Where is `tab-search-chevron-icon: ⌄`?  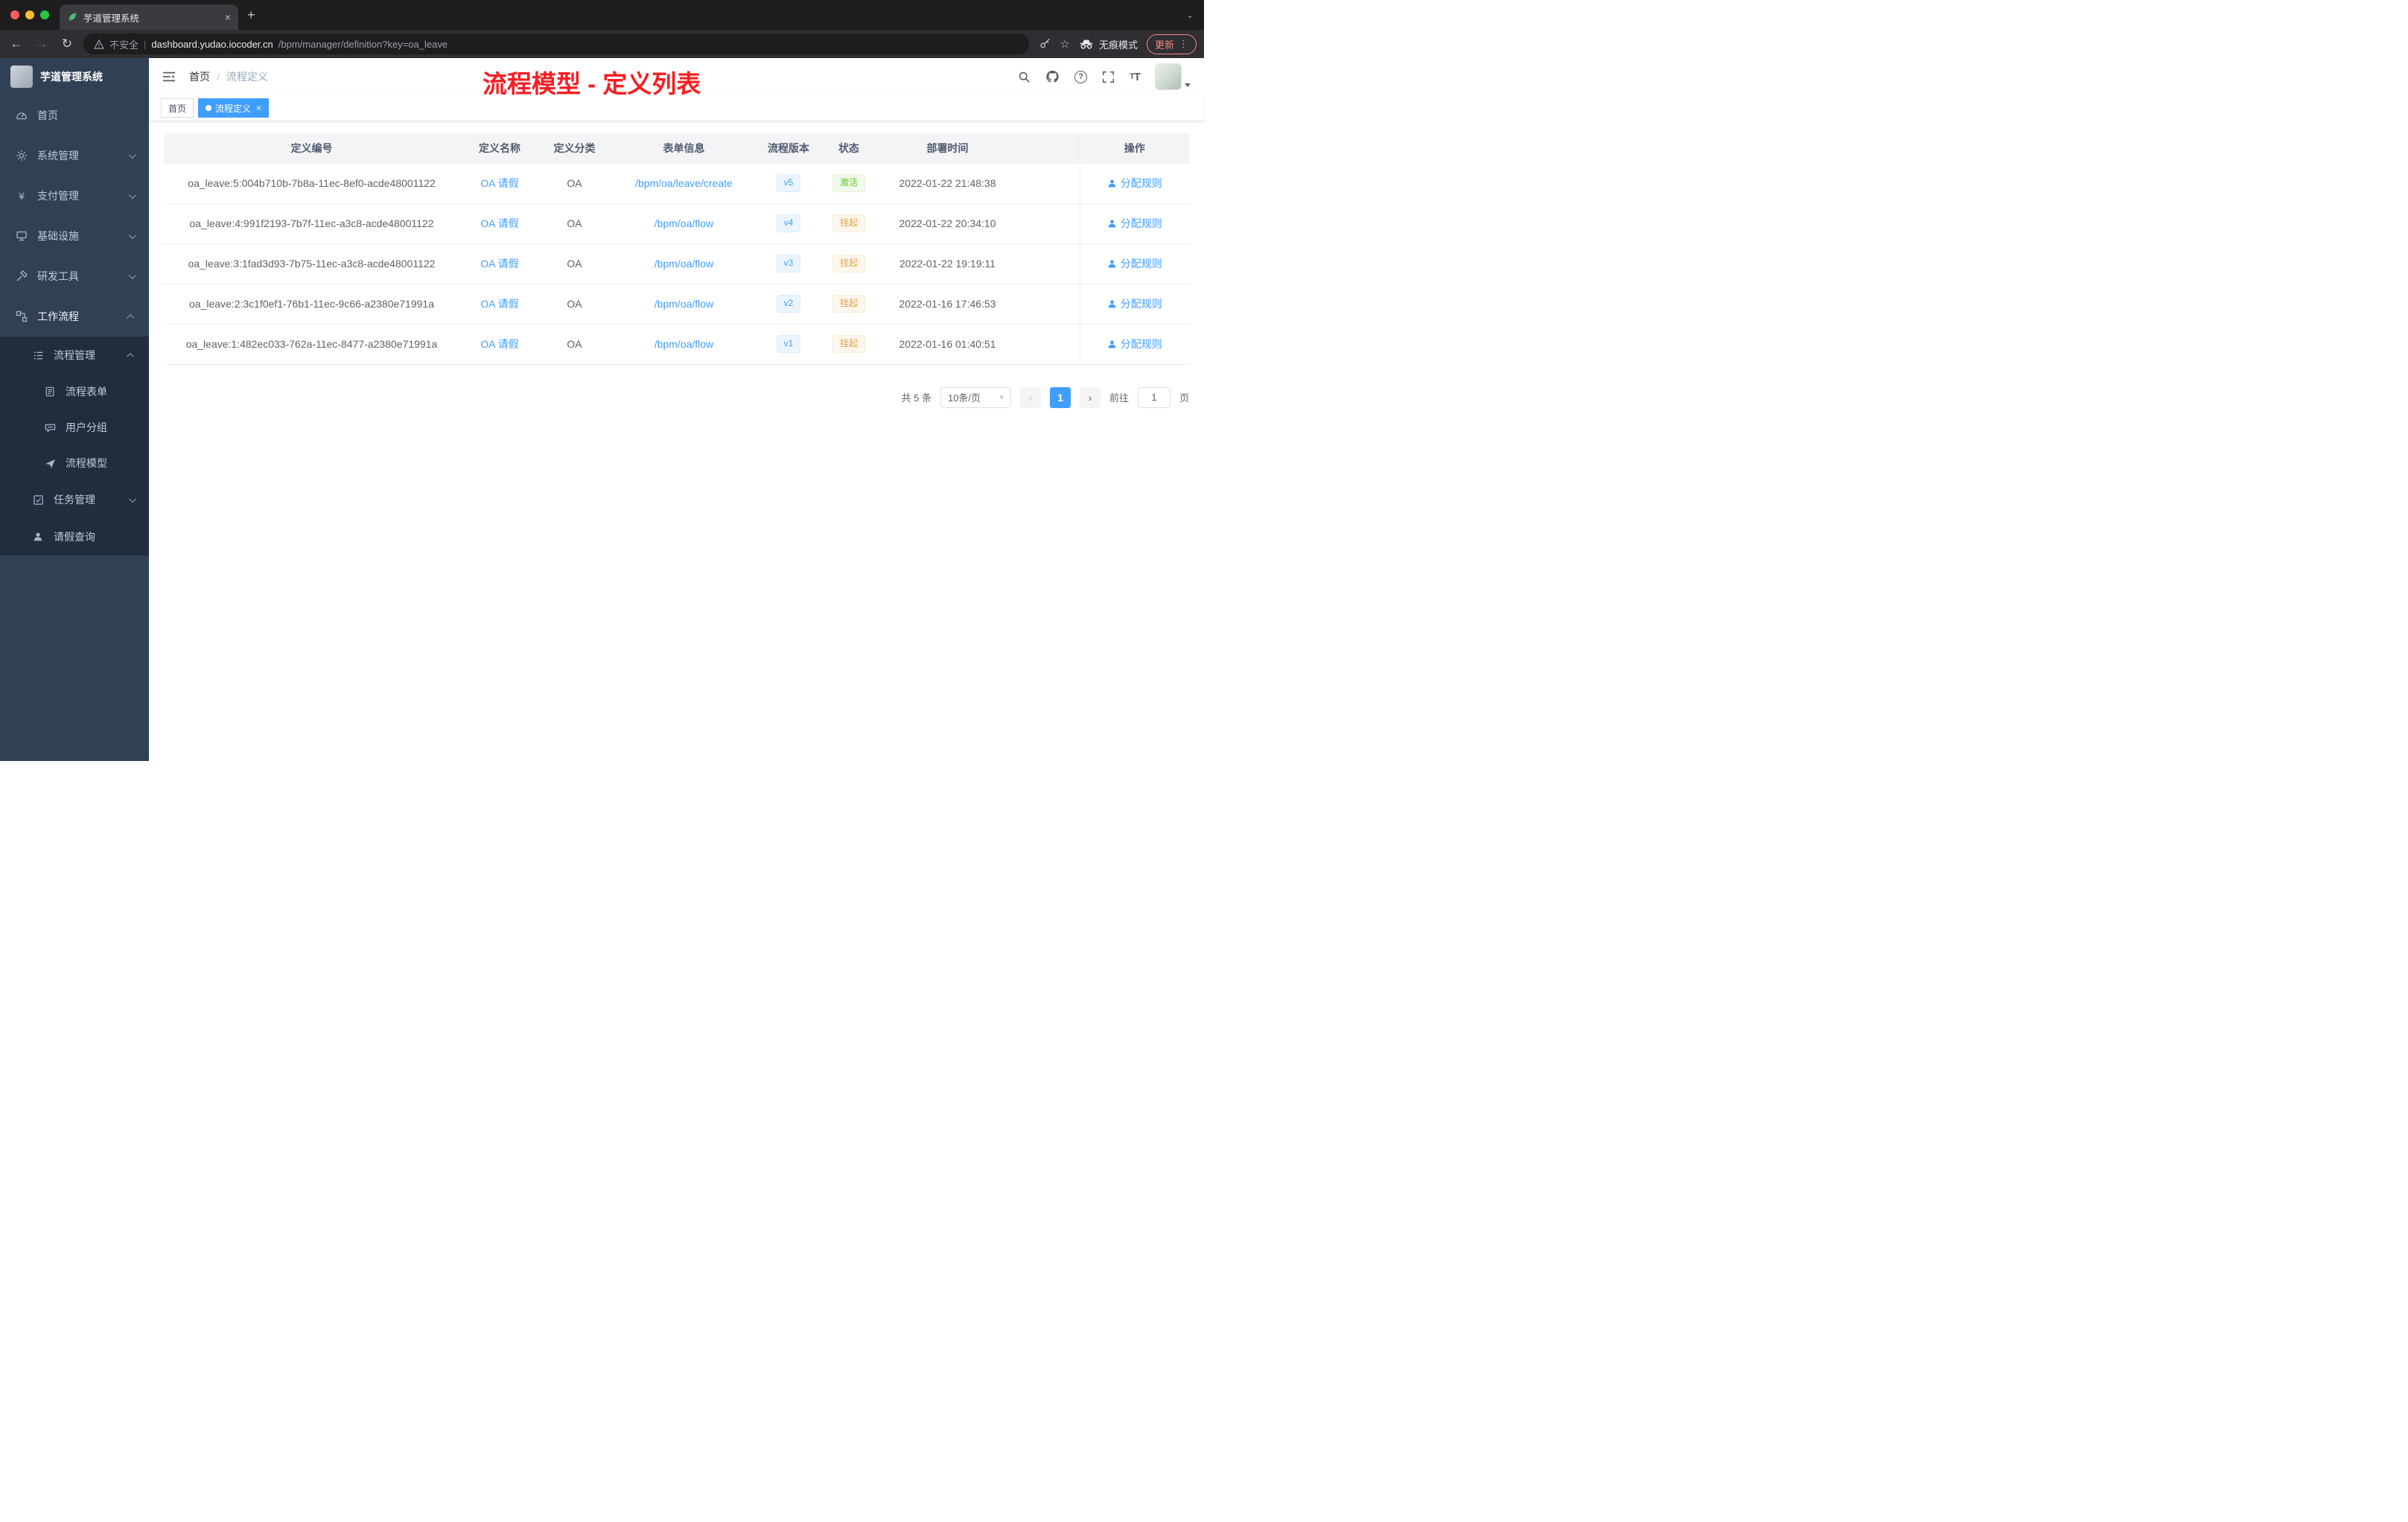
tab-search-chevron-icon: ⌄ is located at coordinates (1195, 15).